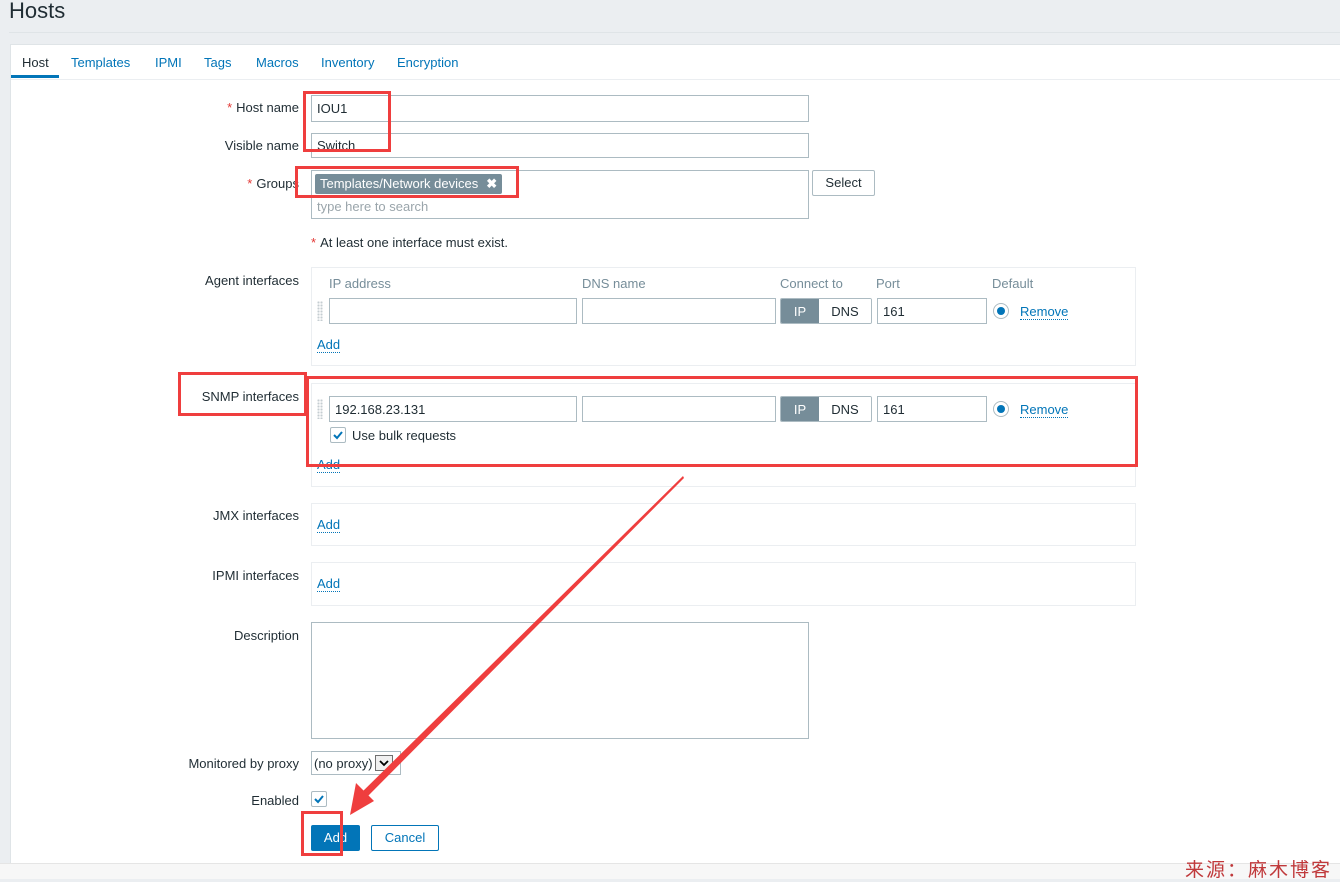  Describe the element at coordinates (347, 62) in the screenshot. I see `tab-inventory: Inventory` at that location.